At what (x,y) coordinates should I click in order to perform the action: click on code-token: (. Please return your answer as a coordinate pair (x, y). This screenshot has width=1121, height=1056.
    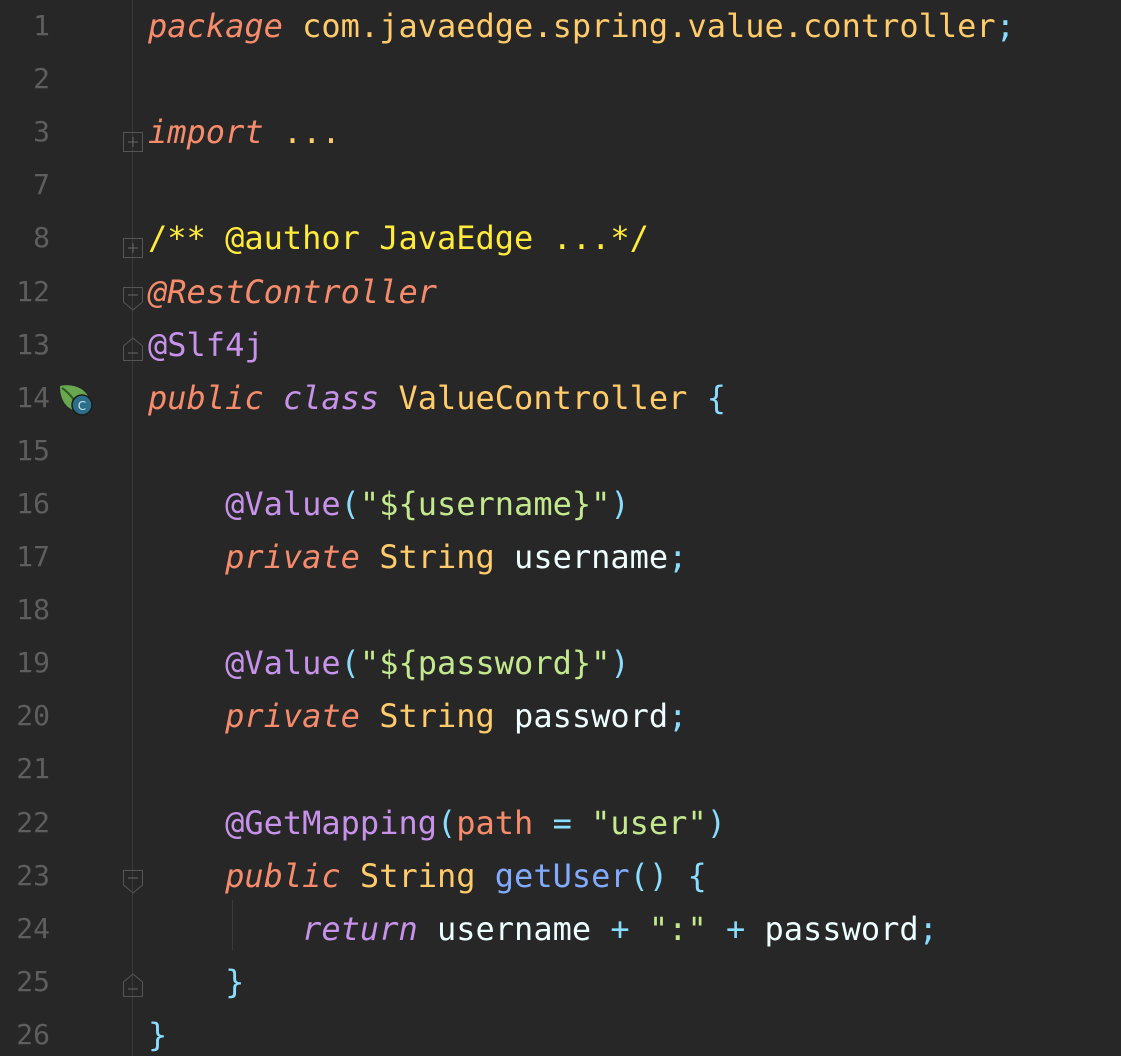
    Looking at the image, I should click on (446, 822).